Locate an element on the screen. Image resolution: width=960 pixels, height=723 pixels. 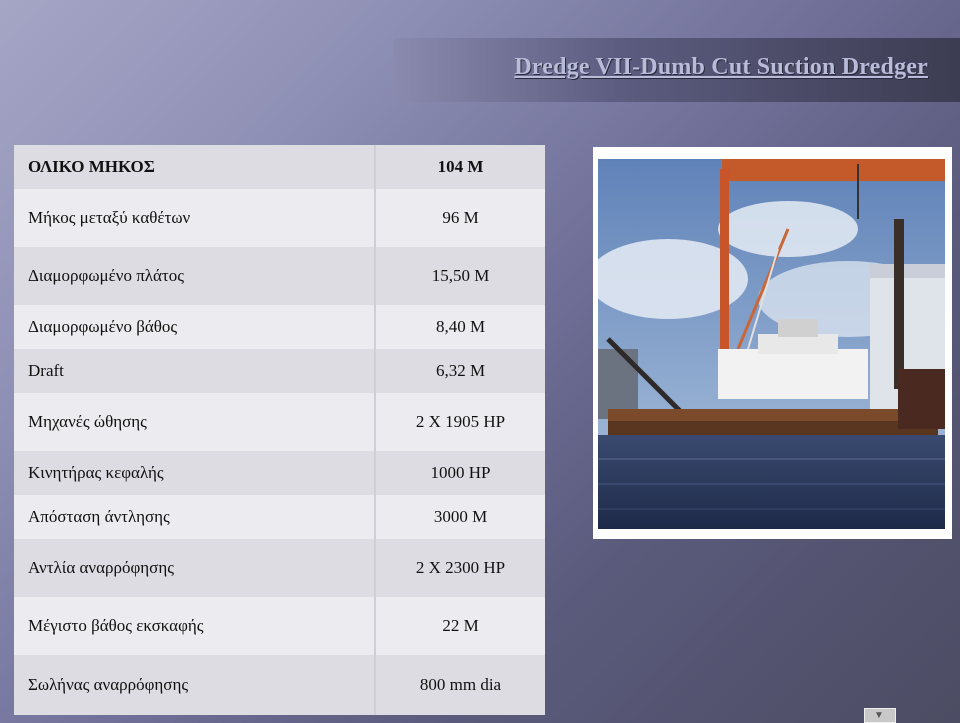
spec-label: ΟΛΙΚΟ ΜΗΚΟΣ is located at coordinates (195, 167).